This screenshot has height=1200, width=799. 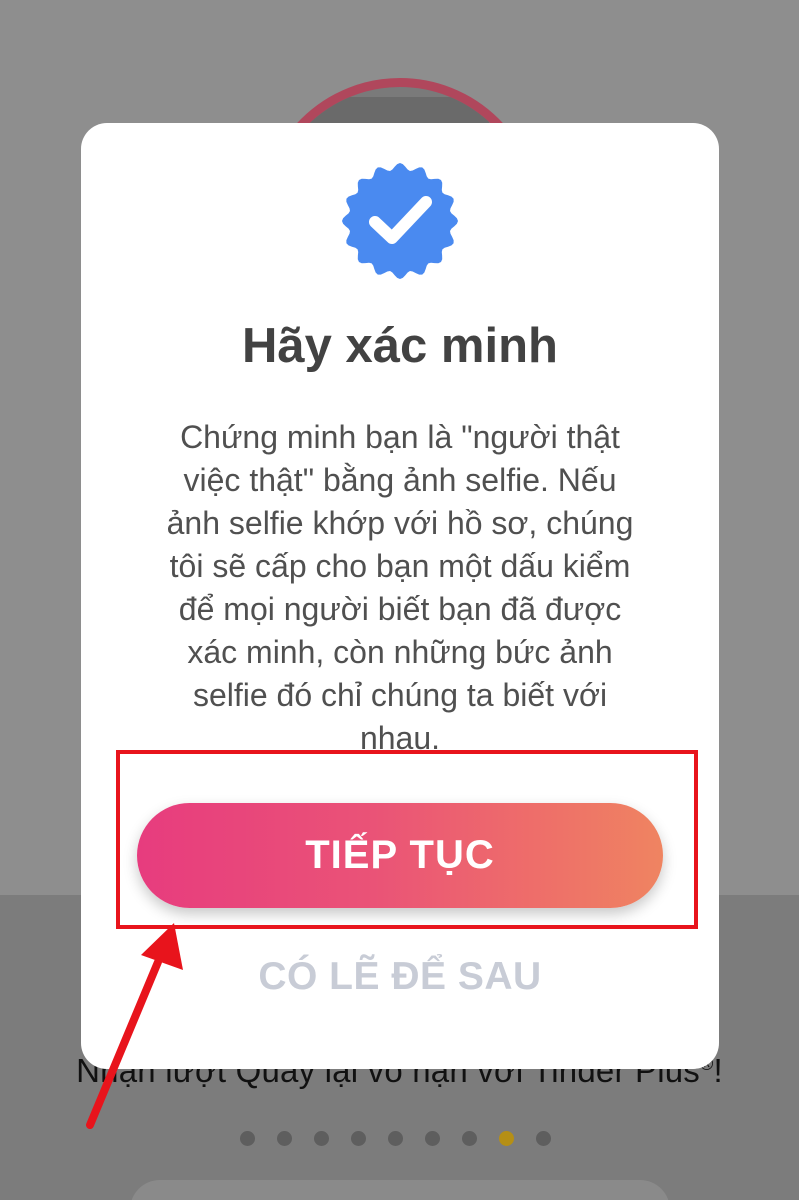 I want to click on verified-badge-icon, so click(x=400, y=221).